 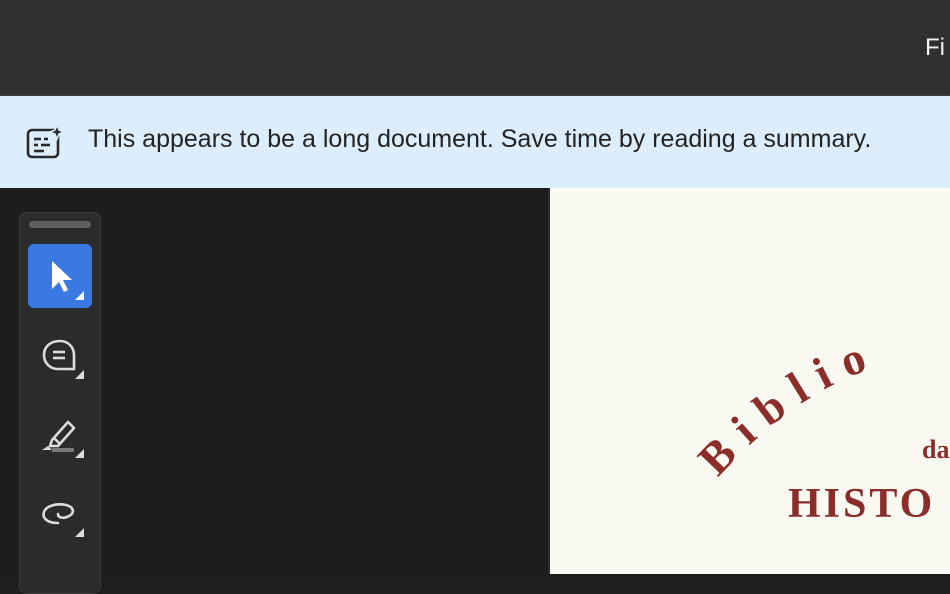 What do you see at coordinates (60, 513) in the screenshot?
I see `draw-tool-button` at bounding box center [60, 513].